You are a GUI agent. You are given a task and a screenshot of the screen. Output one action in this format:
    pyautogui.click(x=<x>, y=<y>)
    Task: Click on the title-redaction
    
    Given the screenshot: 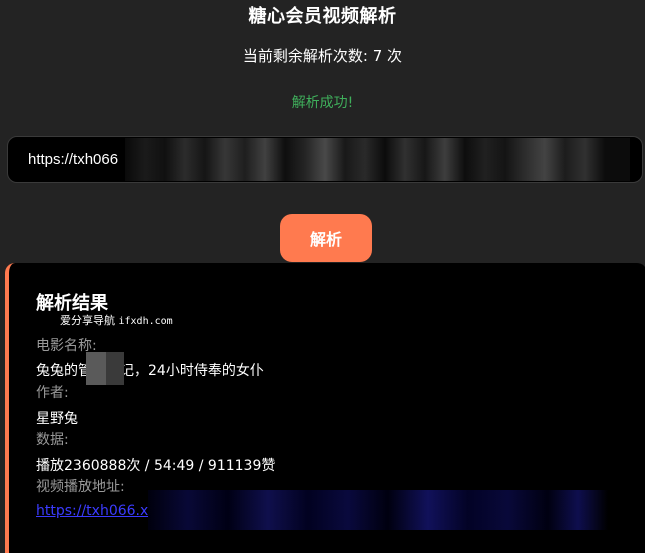 What is the action you would take?
    pyautogui.click(x=105, y=368)
    